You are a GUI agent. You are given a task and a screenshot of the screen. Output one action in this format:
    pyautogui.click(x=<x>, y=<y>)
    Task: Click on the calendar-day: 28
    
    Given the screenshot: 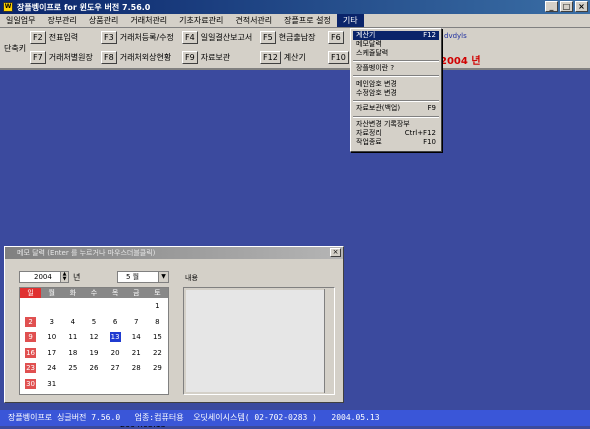 What is the action you would take?
    pyautogui.click(x=136, y=369)
    